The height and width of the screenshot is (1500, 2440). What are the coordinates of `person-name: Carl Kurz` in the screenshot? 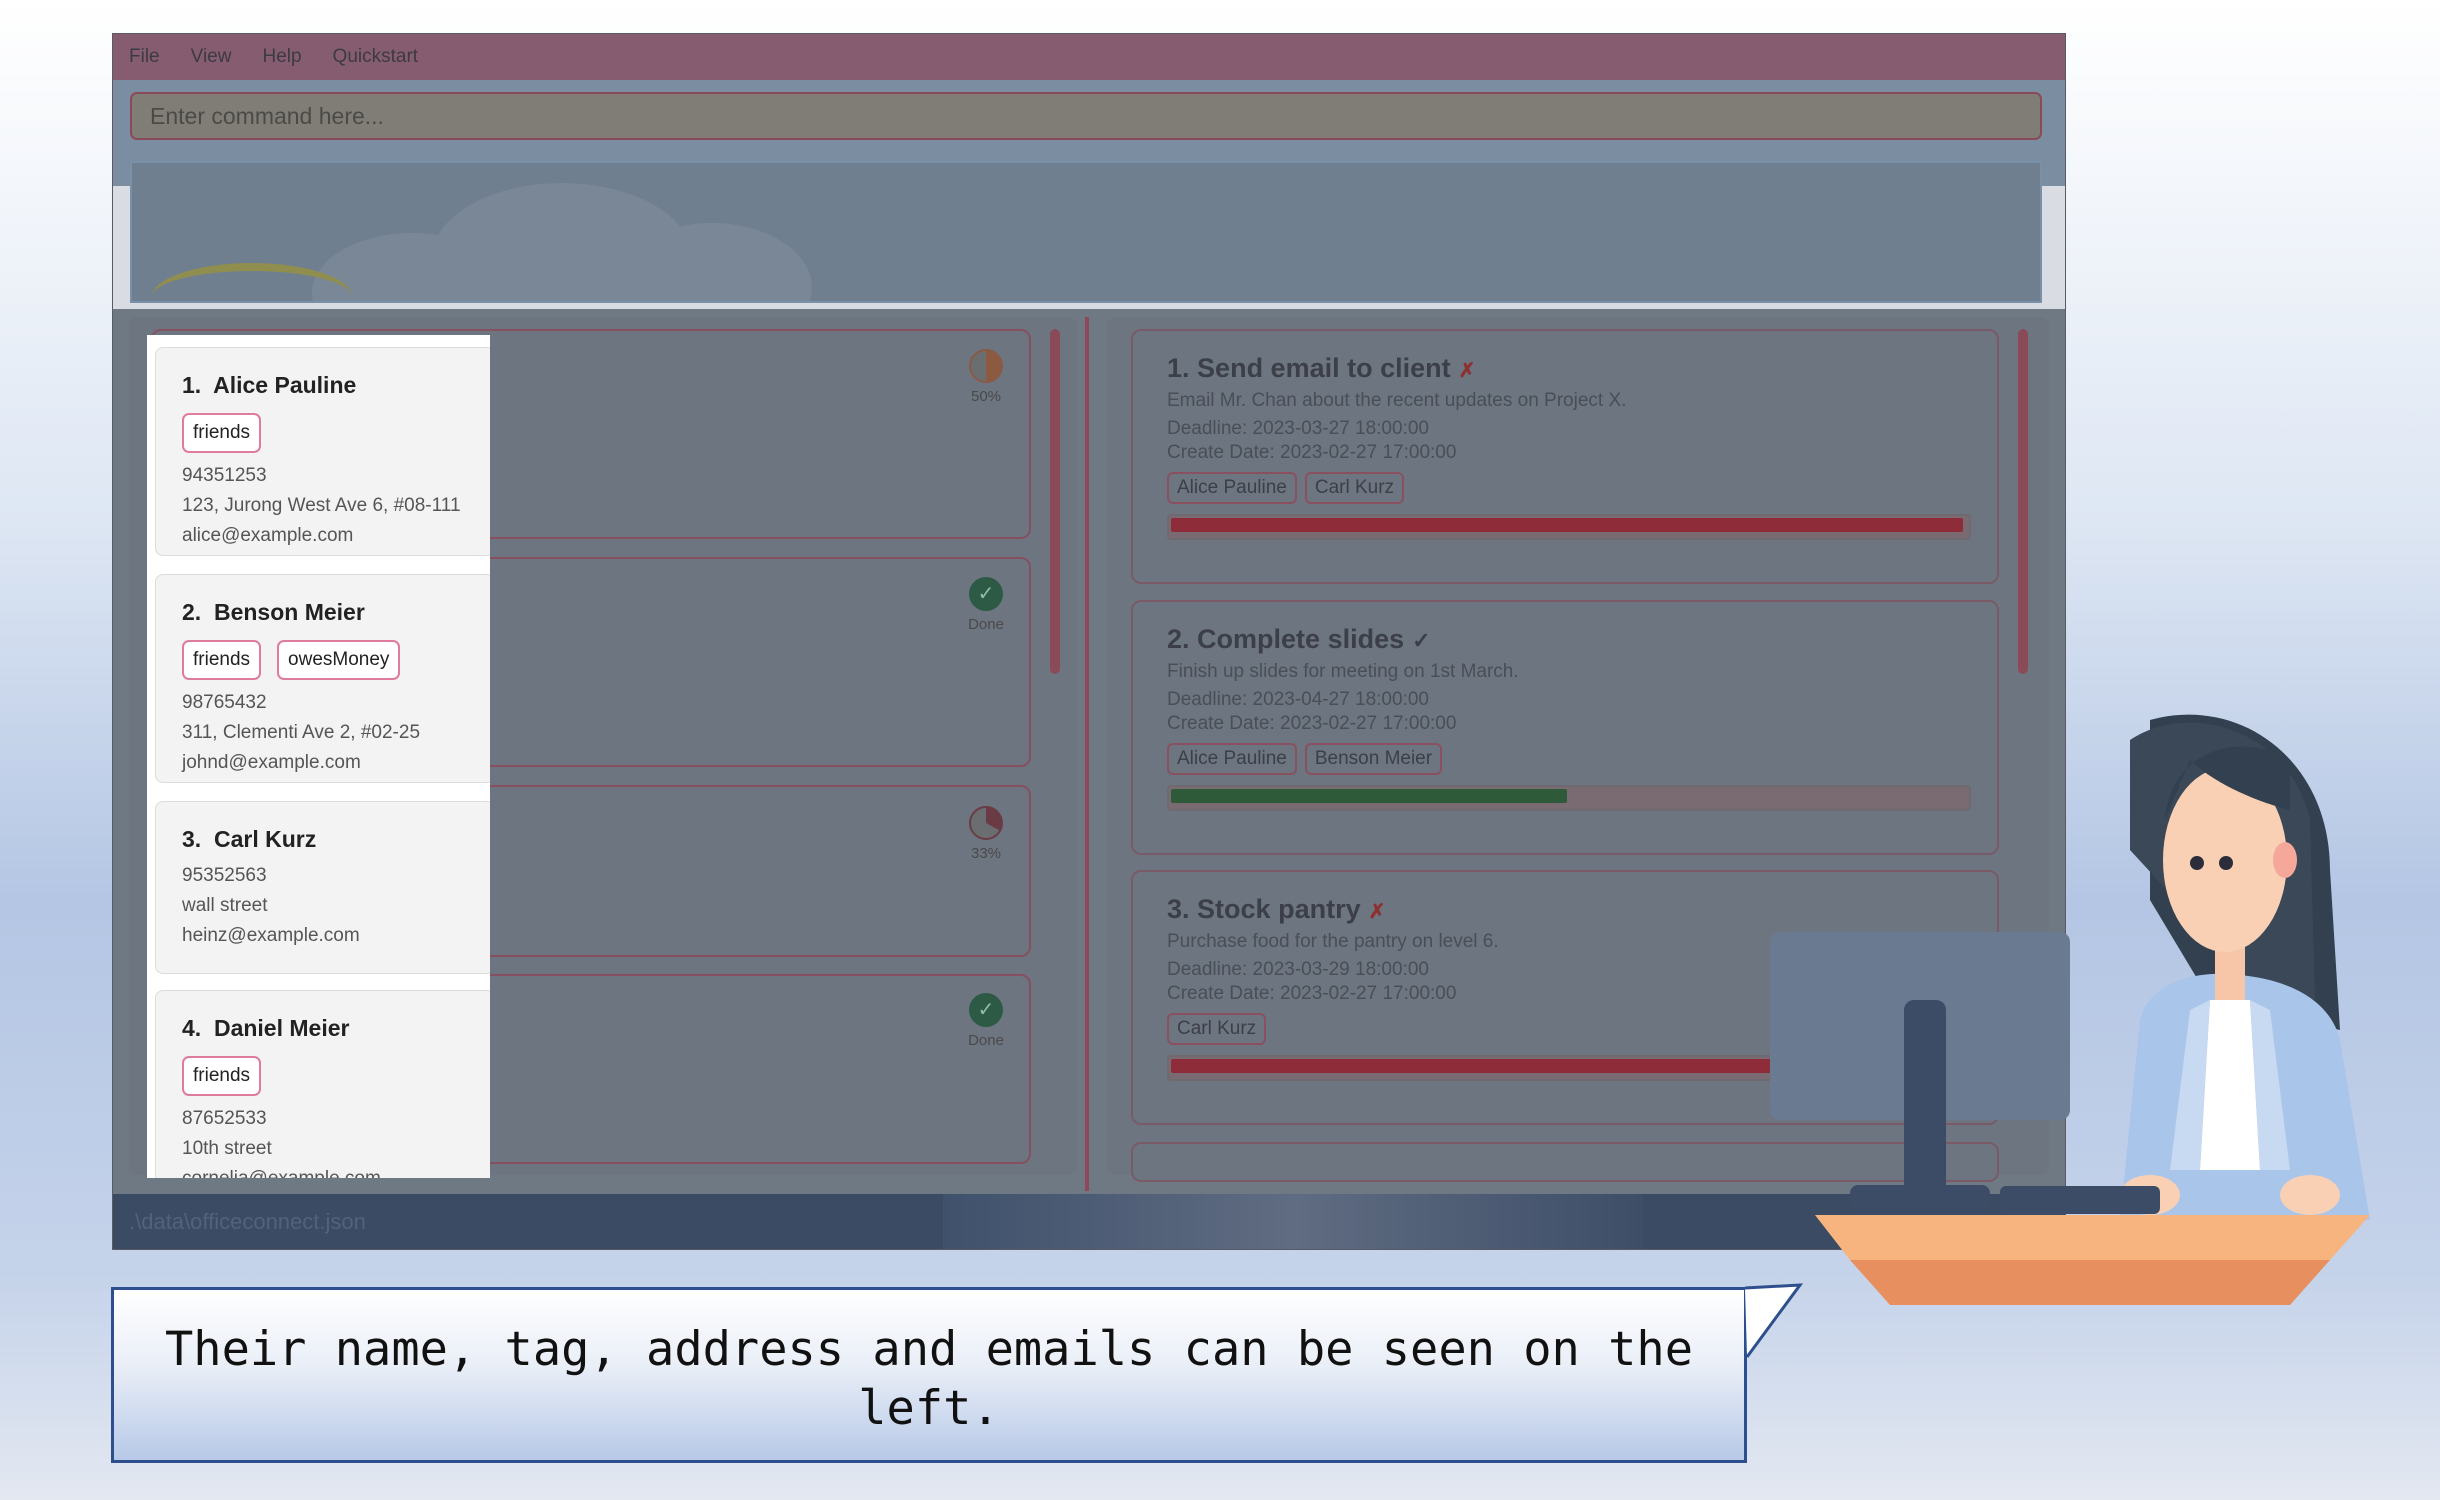 It's located at (265, 839).